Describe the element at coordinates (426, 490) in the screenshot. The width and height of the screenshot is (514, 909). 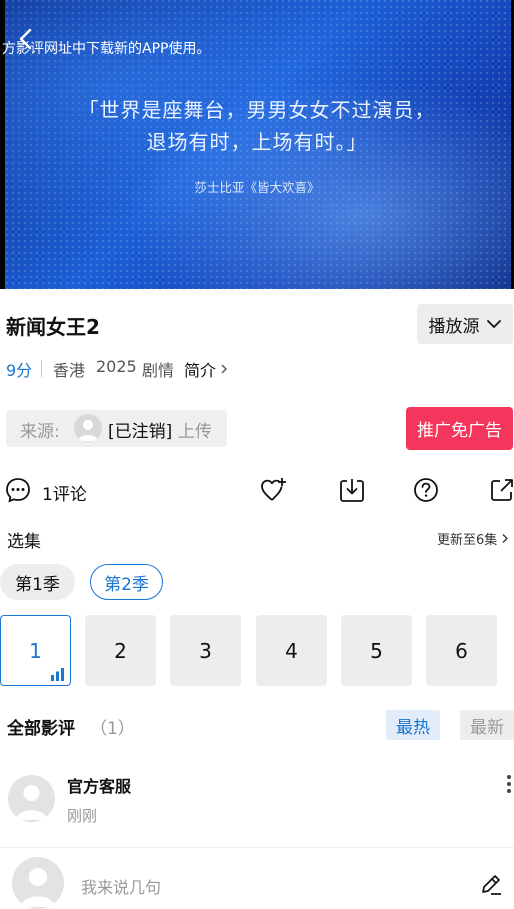
I see `help-question-icon` at that location.